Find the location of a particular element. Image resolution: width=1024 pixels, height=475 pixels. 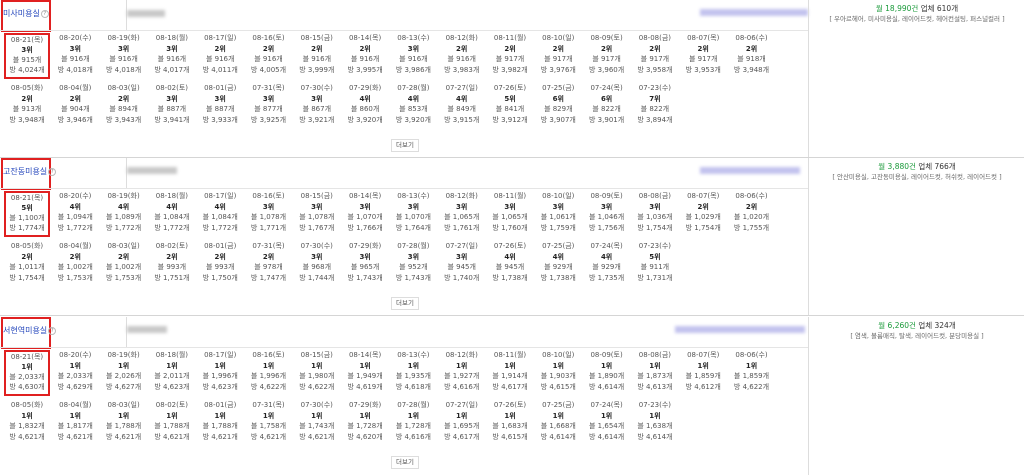

cafe-count: 방 4,616개 is located at coordinates (413, 436).